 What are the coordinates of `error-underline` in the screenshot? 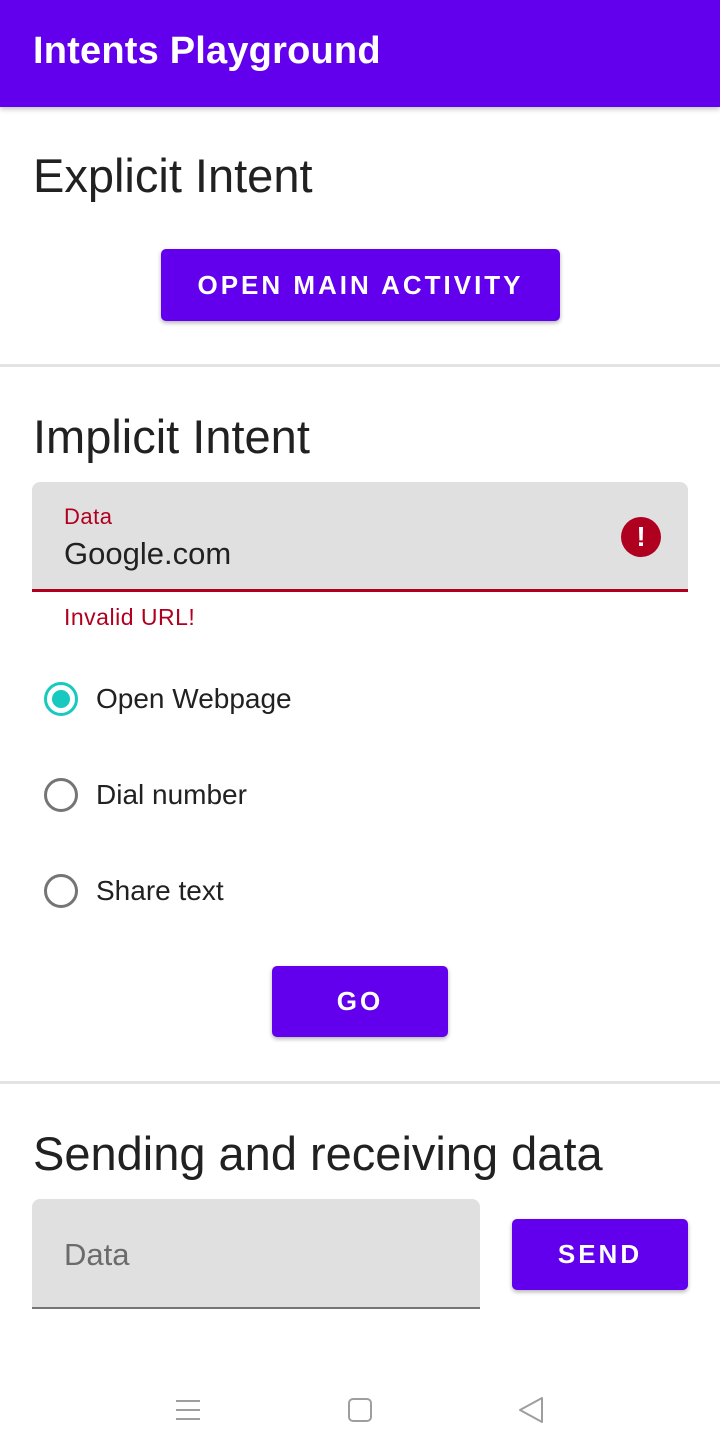 It's located at (360, 590).